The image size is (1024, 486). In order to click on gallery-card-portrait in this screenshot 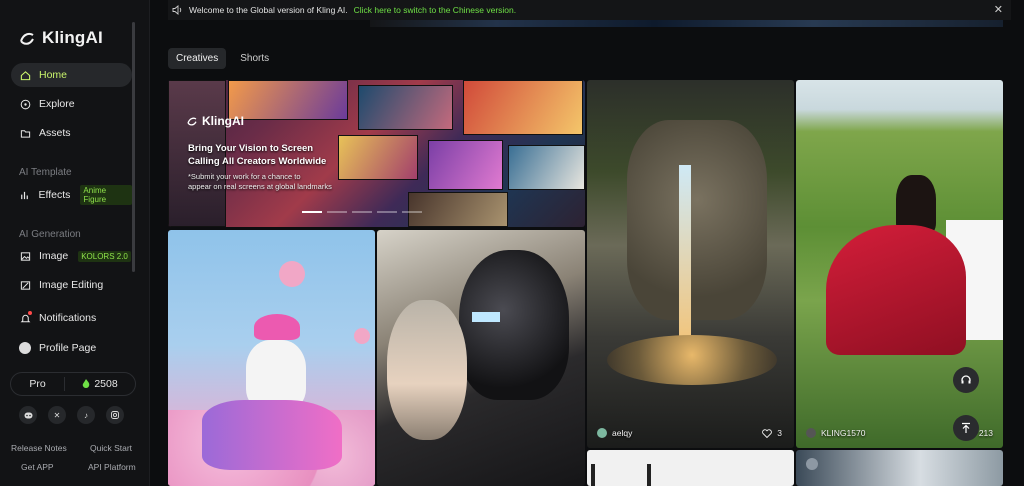, I will do `click(899, 468)`.